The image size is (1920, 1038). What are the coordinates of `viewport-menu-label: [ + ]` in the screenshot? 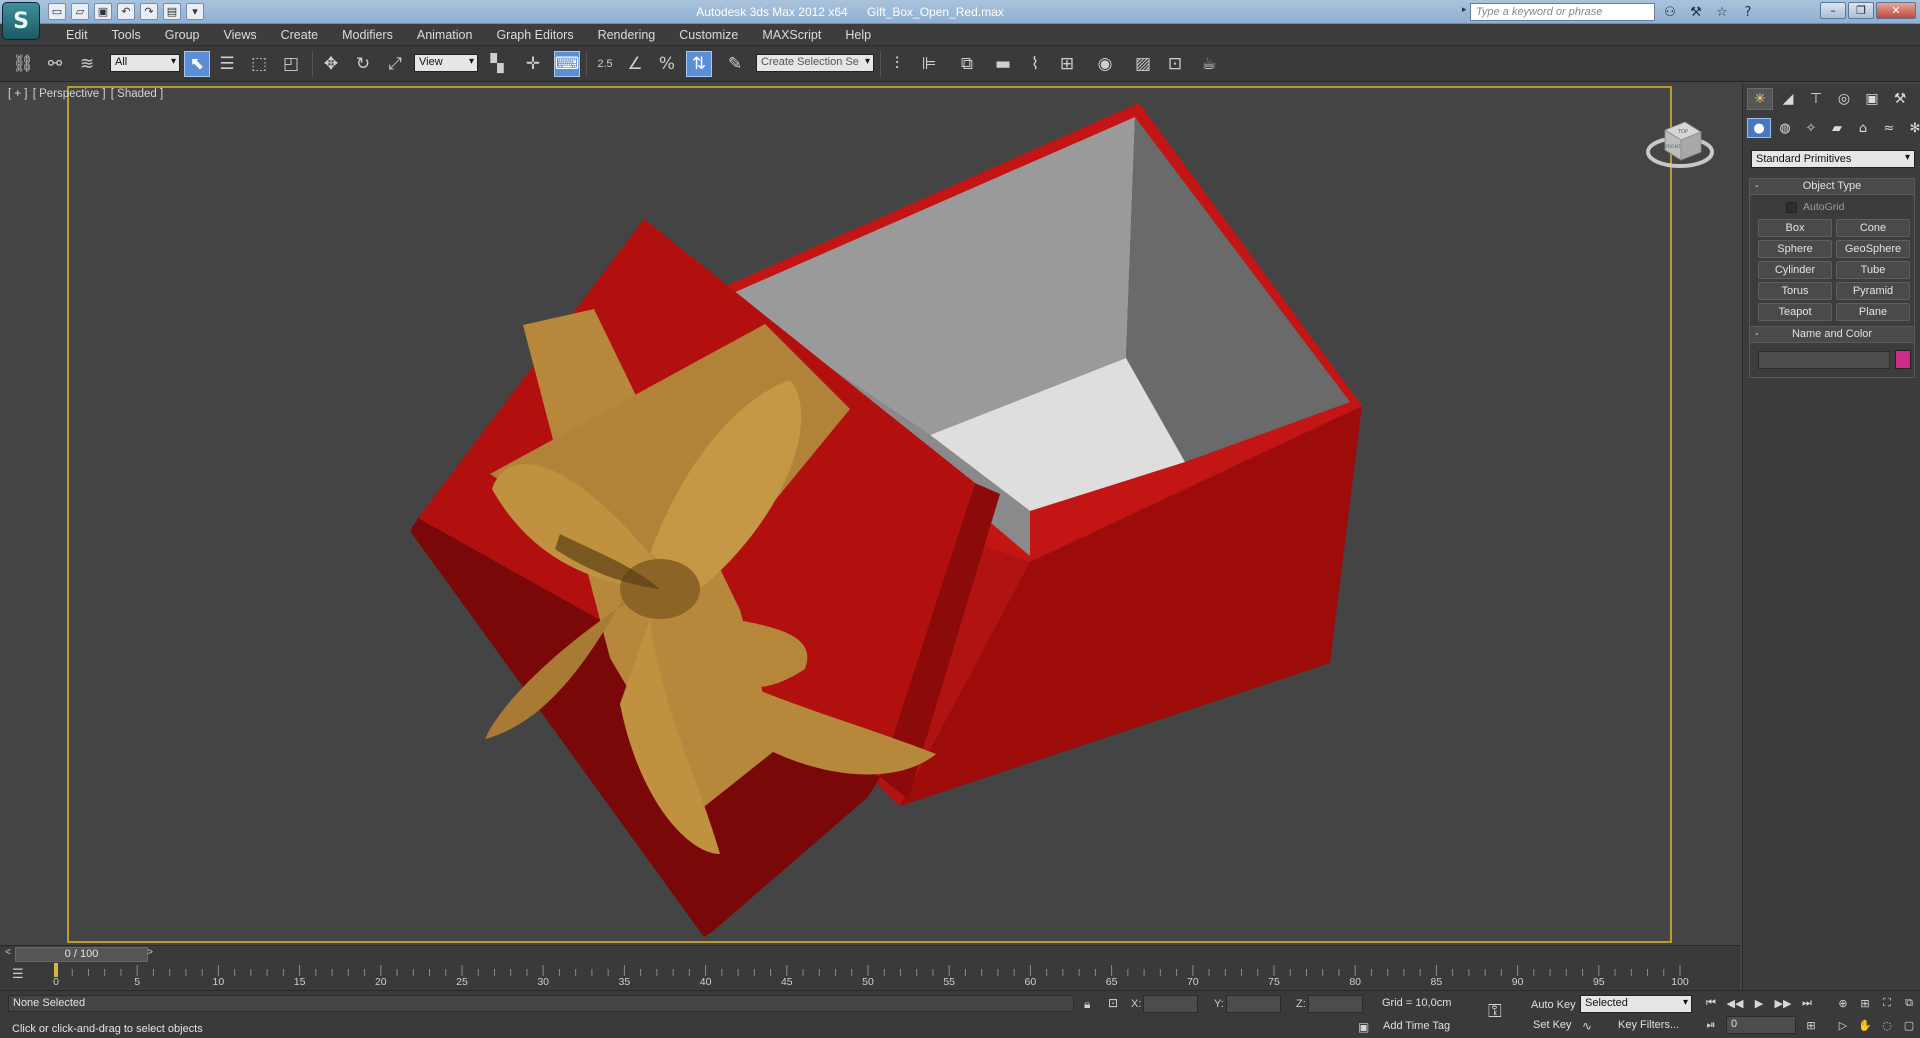 It's located at (18, 94).